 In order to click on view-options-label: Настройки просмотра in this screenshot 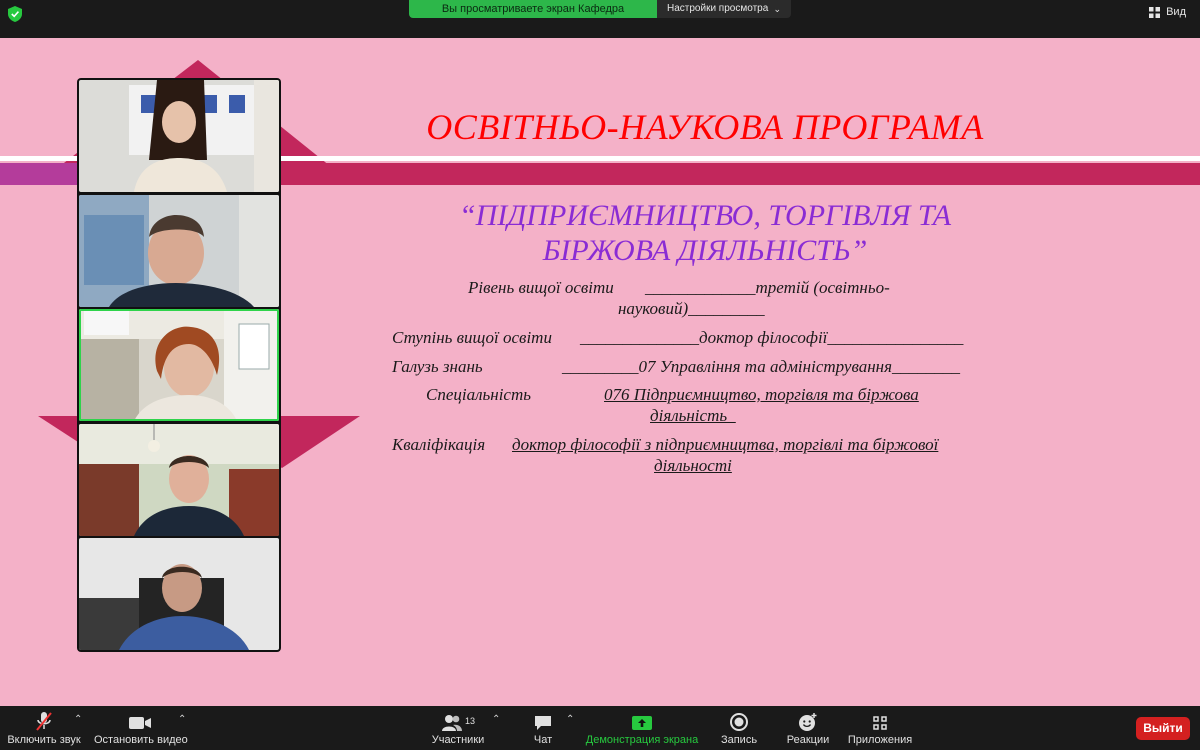, I will do `click(718, 8)`.